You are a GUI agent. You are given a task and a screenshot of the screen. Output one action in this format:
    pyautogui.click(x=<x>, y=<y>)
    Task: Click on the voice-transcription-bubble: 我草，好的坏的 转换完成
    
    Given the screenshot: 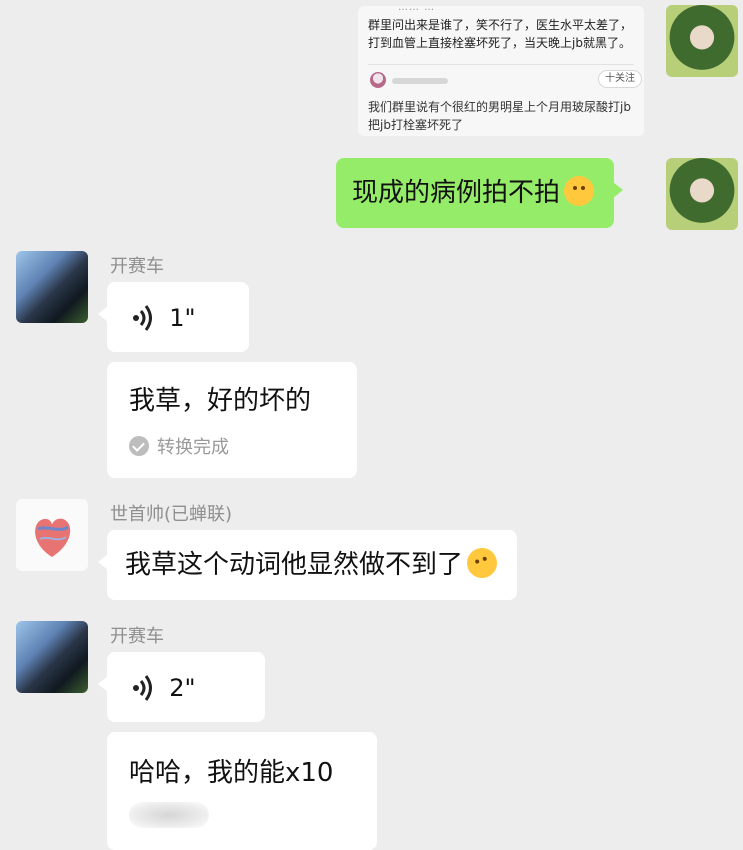 What is the action you would take?
    pyautogui.click(x=232, y=420)
    